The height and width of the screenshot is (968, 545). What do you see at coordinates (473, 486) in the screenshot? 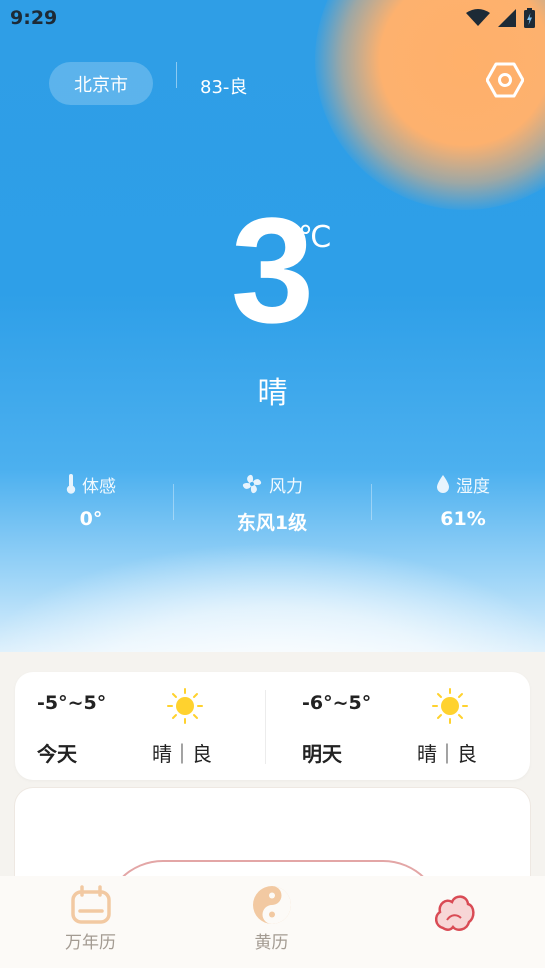
I see `metric-label: 湿度` at bounding box center [473, 486].